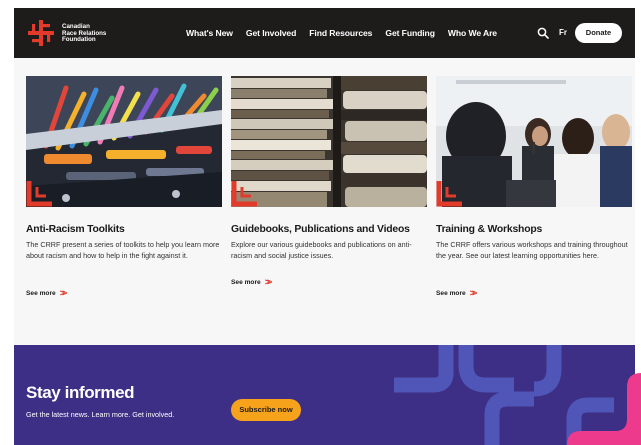  What do you see at coordinates (604, 409) in the screenshot?
I see `accent-shape` at bounding box center [604, 409].